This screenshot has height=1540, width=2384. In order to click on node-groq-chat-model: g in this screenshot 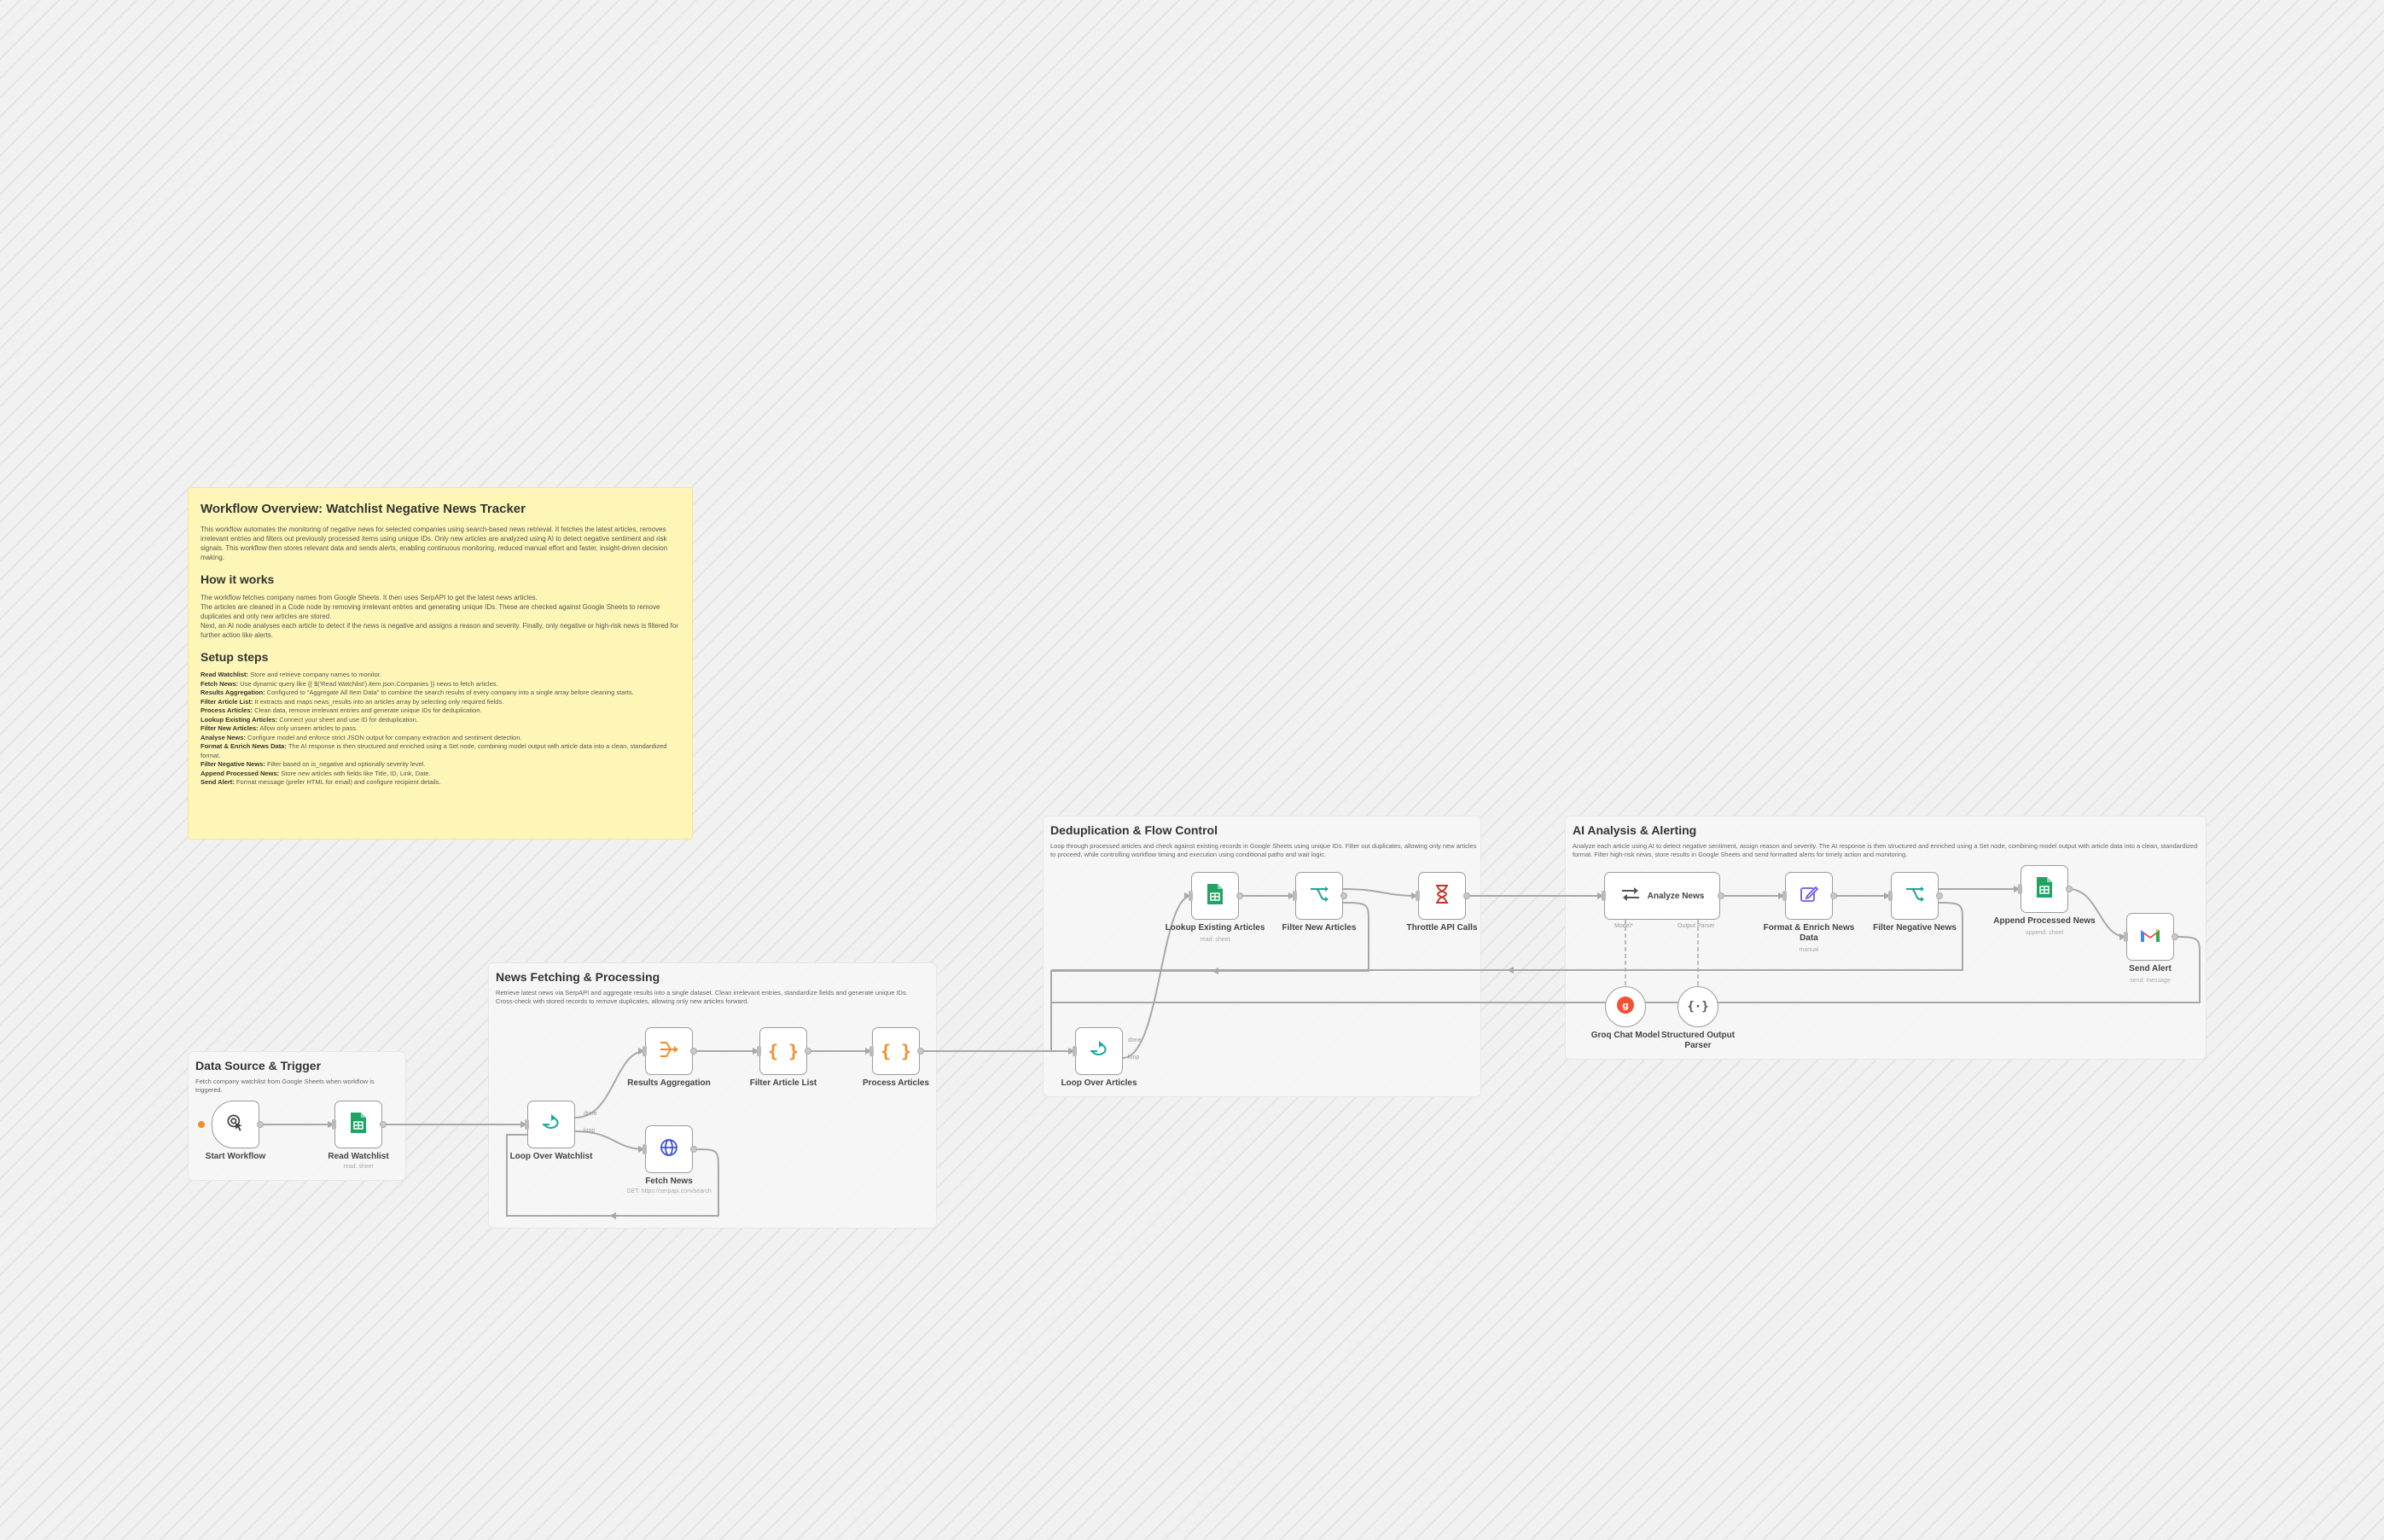, I will do `click(1625, 1006)`.